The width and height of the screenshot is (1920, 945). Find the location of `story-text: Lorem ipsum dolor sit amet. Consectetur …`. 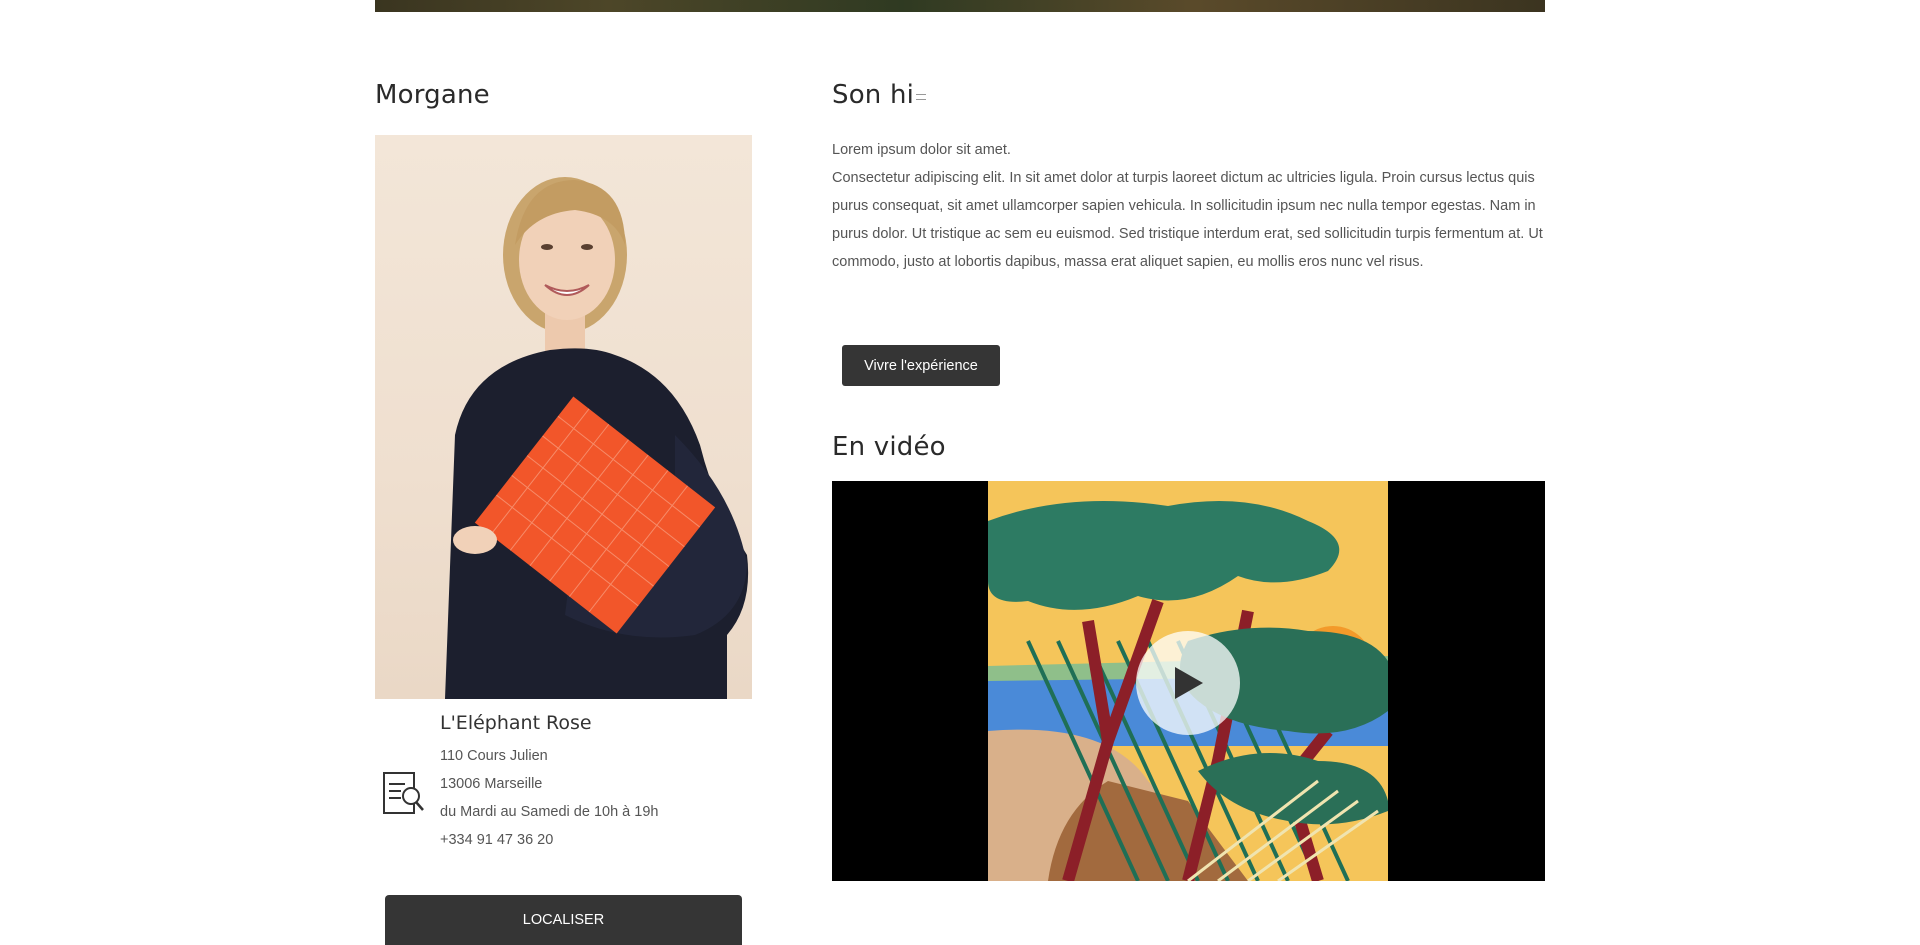

story-text: Lorem ipsum dolor sit amet. Consectetur … is located at coordinates (1188, 206).